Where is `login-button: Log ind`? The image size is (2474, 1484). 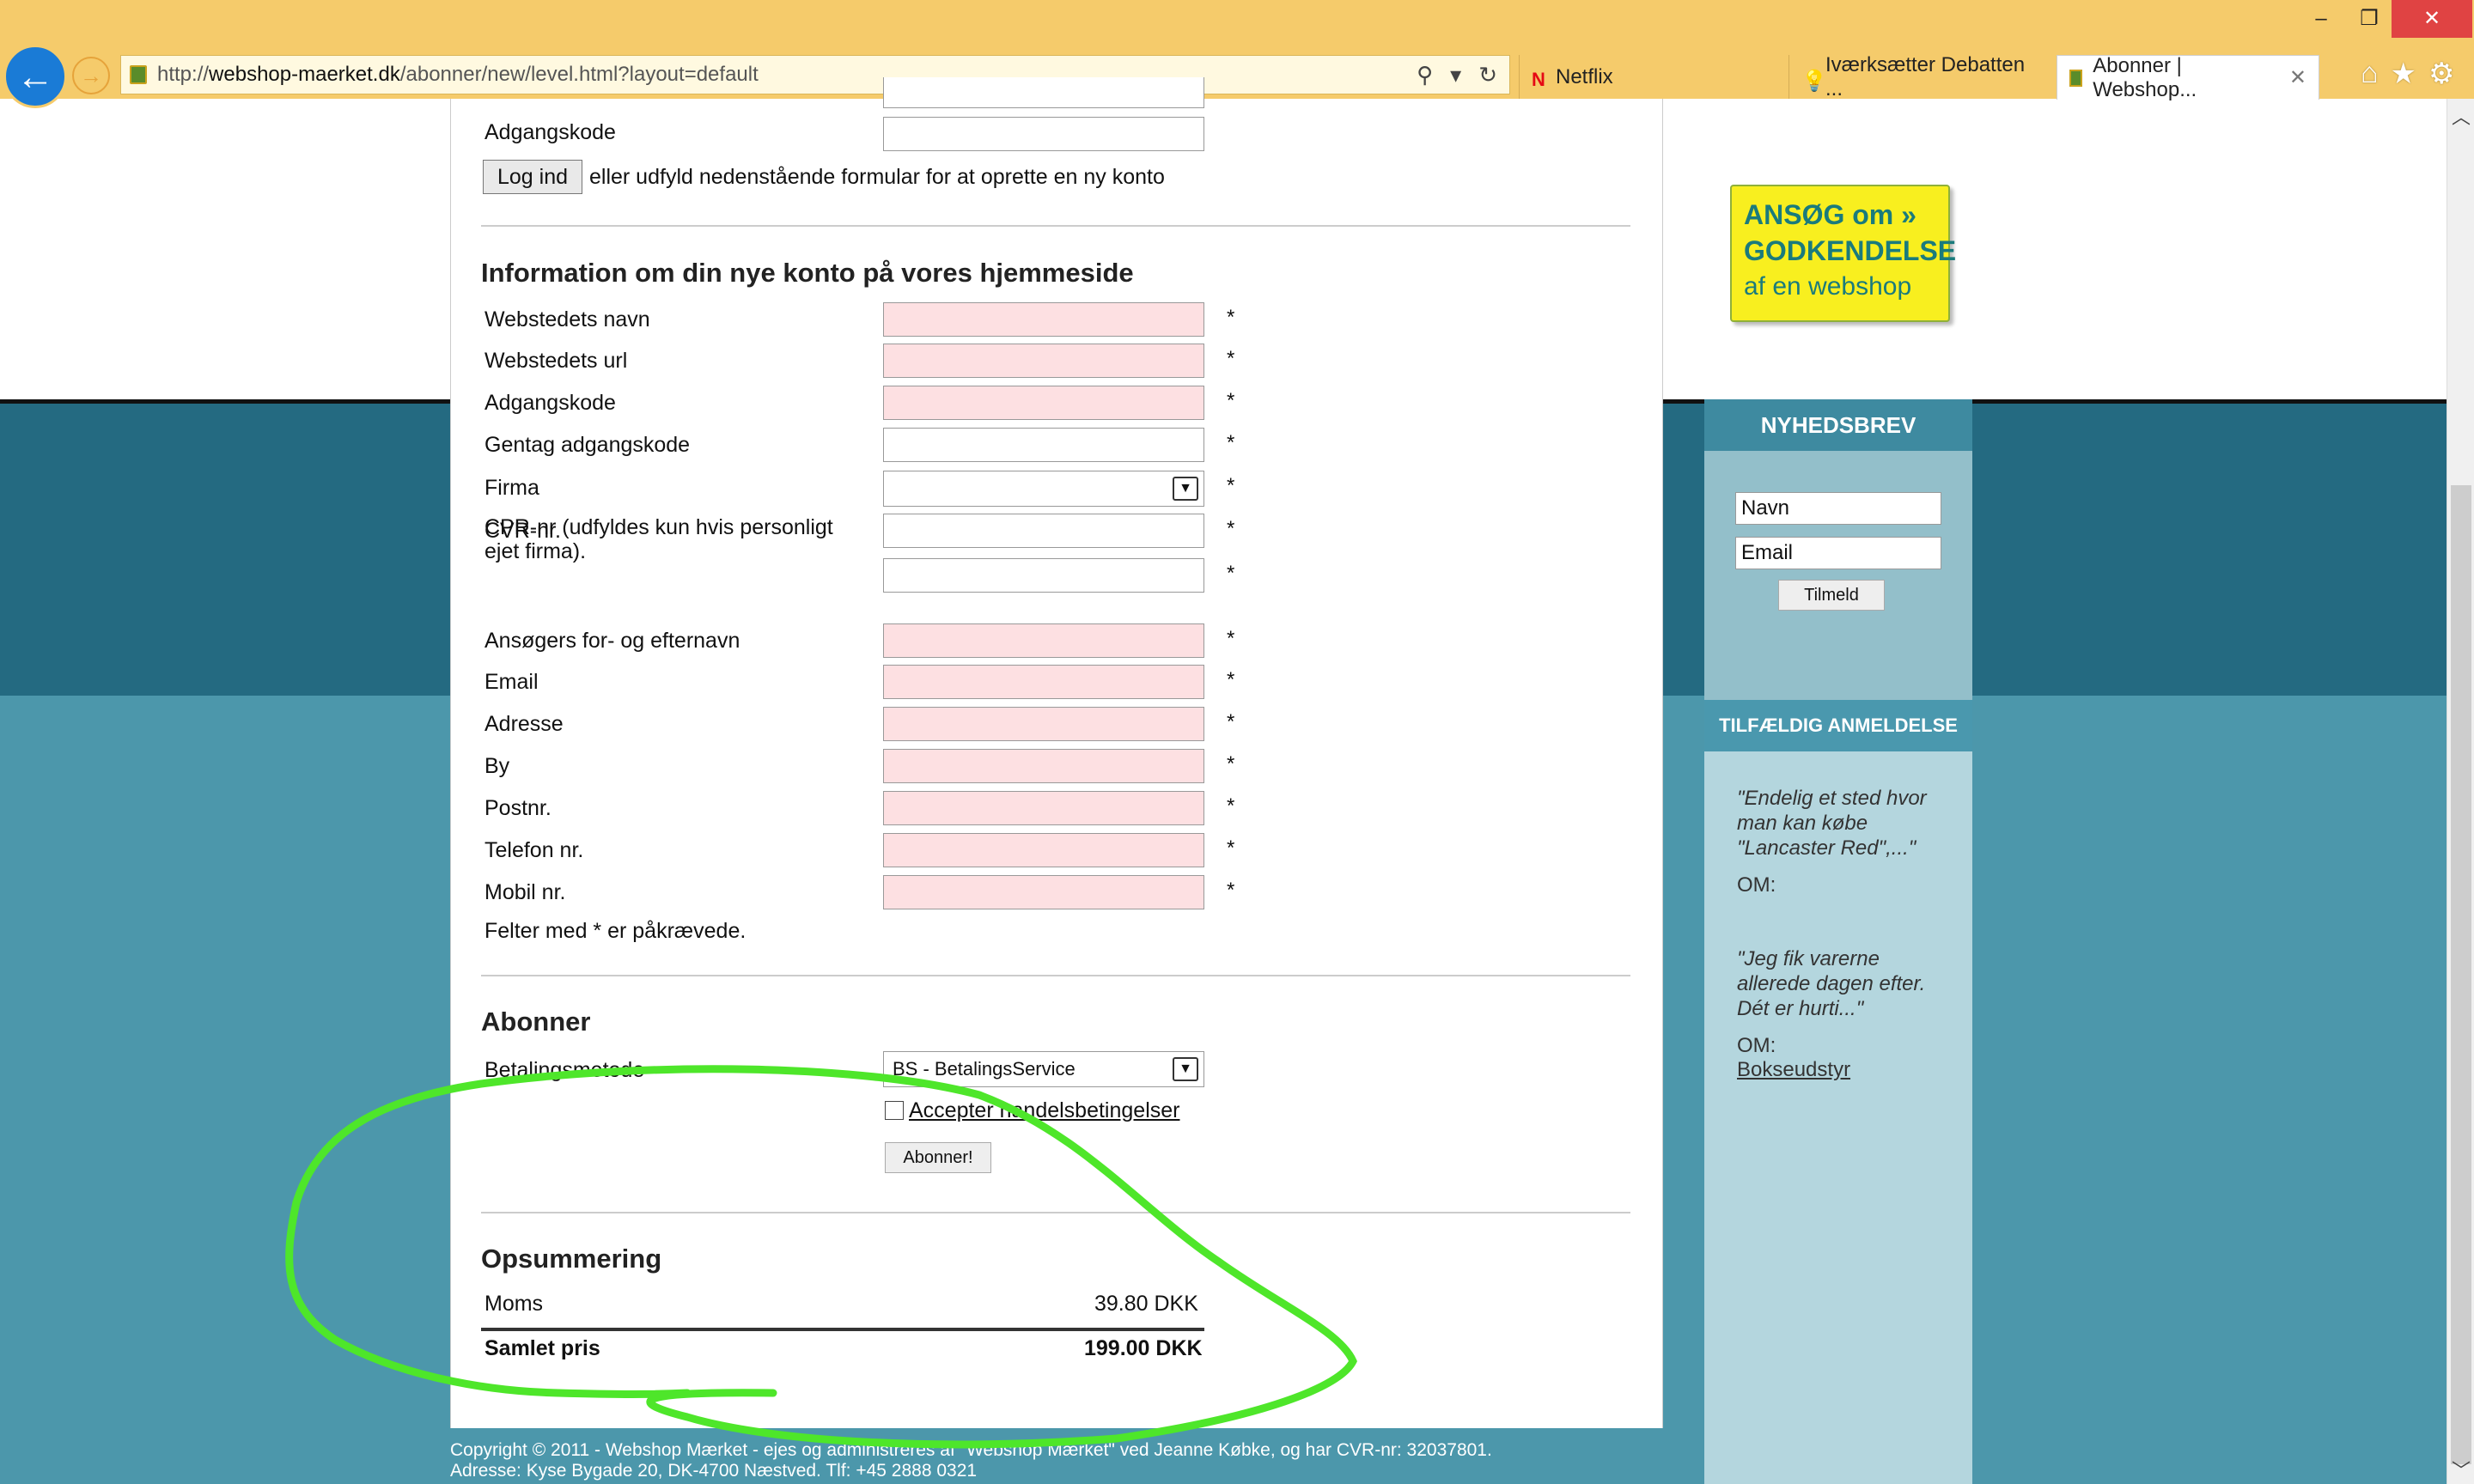 login-button: Log ind is located at coordinates (532, 177).